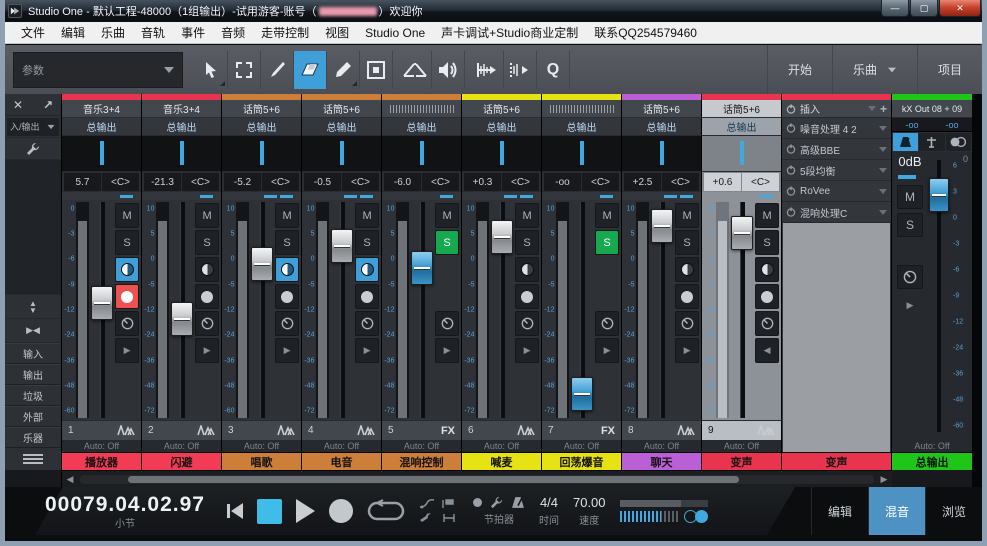 This screenshot has width=987, height=546. What do you see at coordinates (520, 69) in the screenshot?
I see `strip-silence-tool-button` at bounding box center [520, 69].